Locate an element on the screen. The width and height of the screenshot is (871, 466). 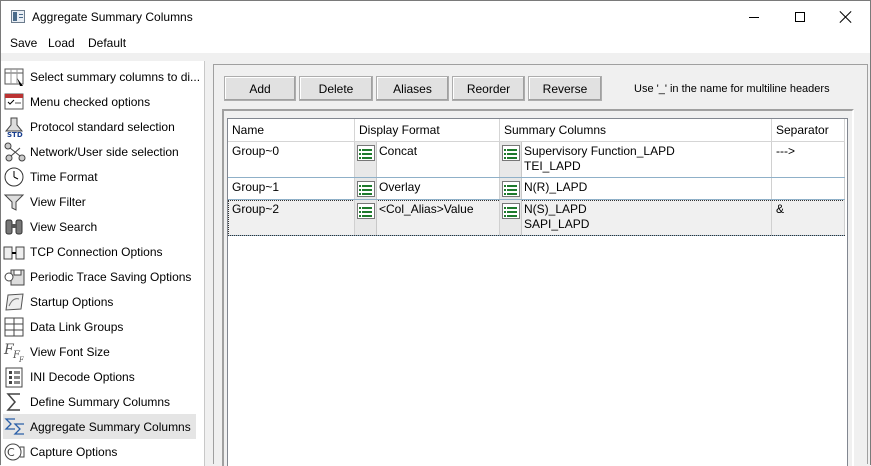
sidebar-item-label: View Search is located at coordinates (64, 226).